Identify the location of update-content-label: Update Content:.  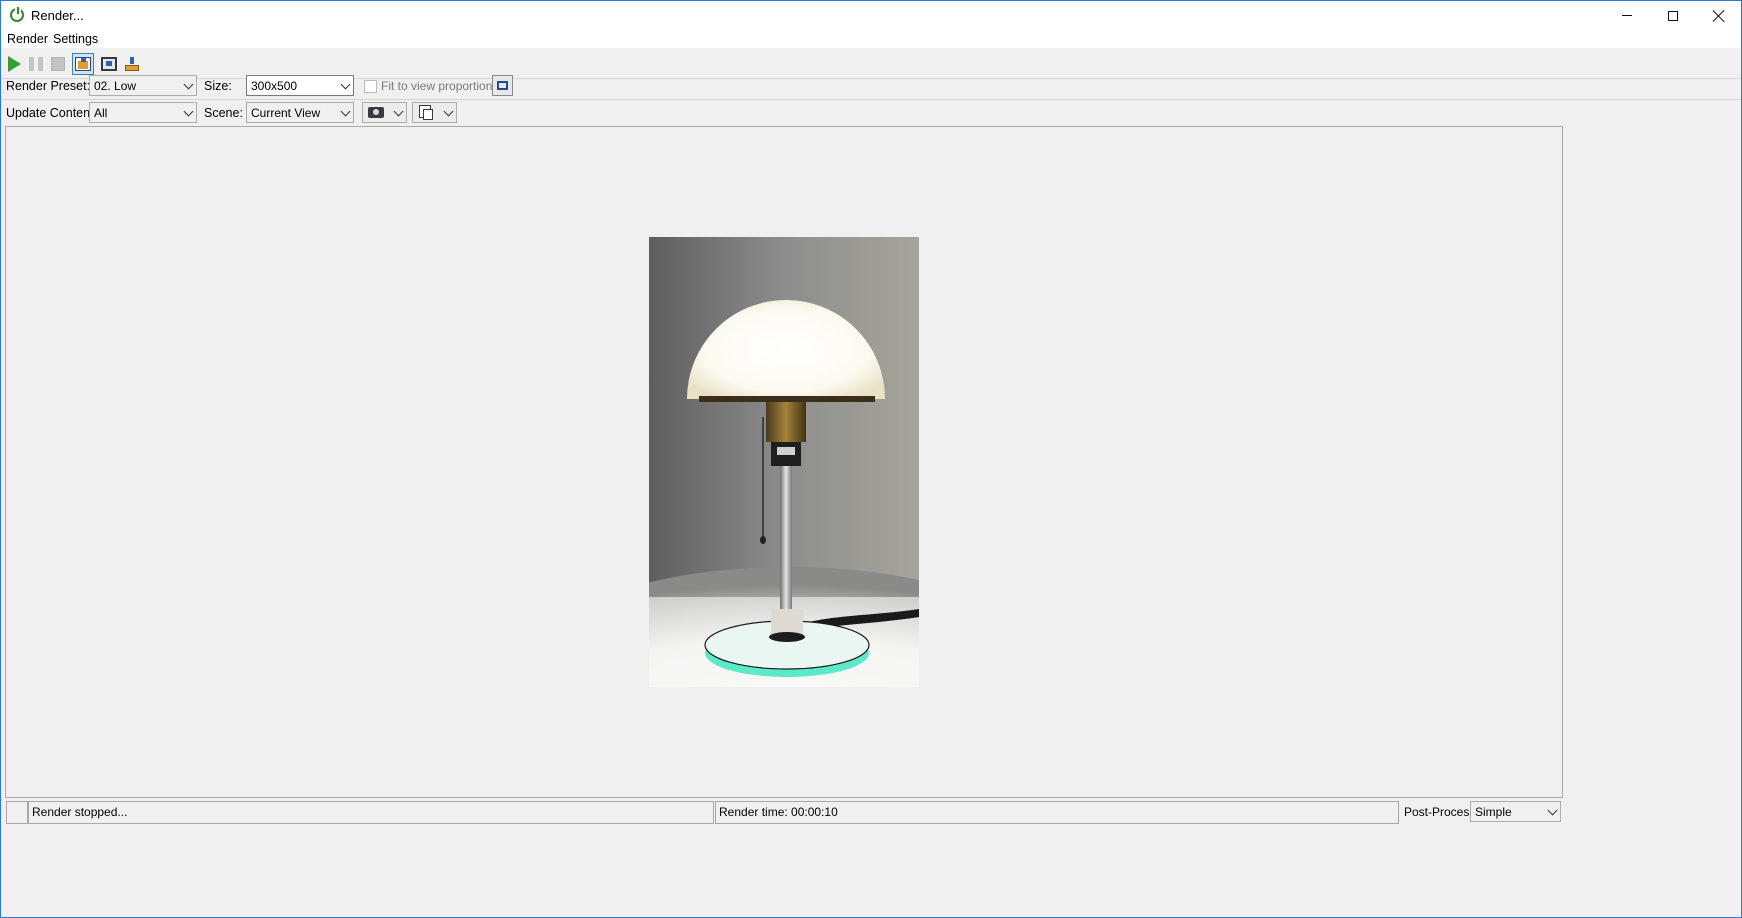
(52, 113).